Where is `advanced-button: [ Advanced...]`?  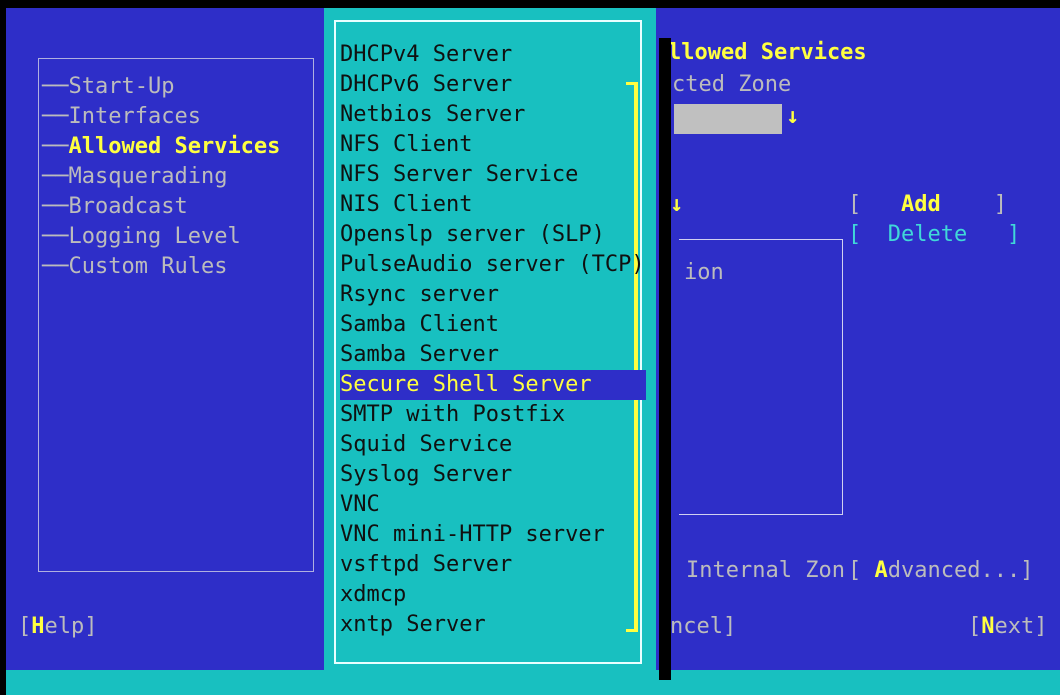 advanced-button: [ Advanced...] is located at coordinates (940, 571).